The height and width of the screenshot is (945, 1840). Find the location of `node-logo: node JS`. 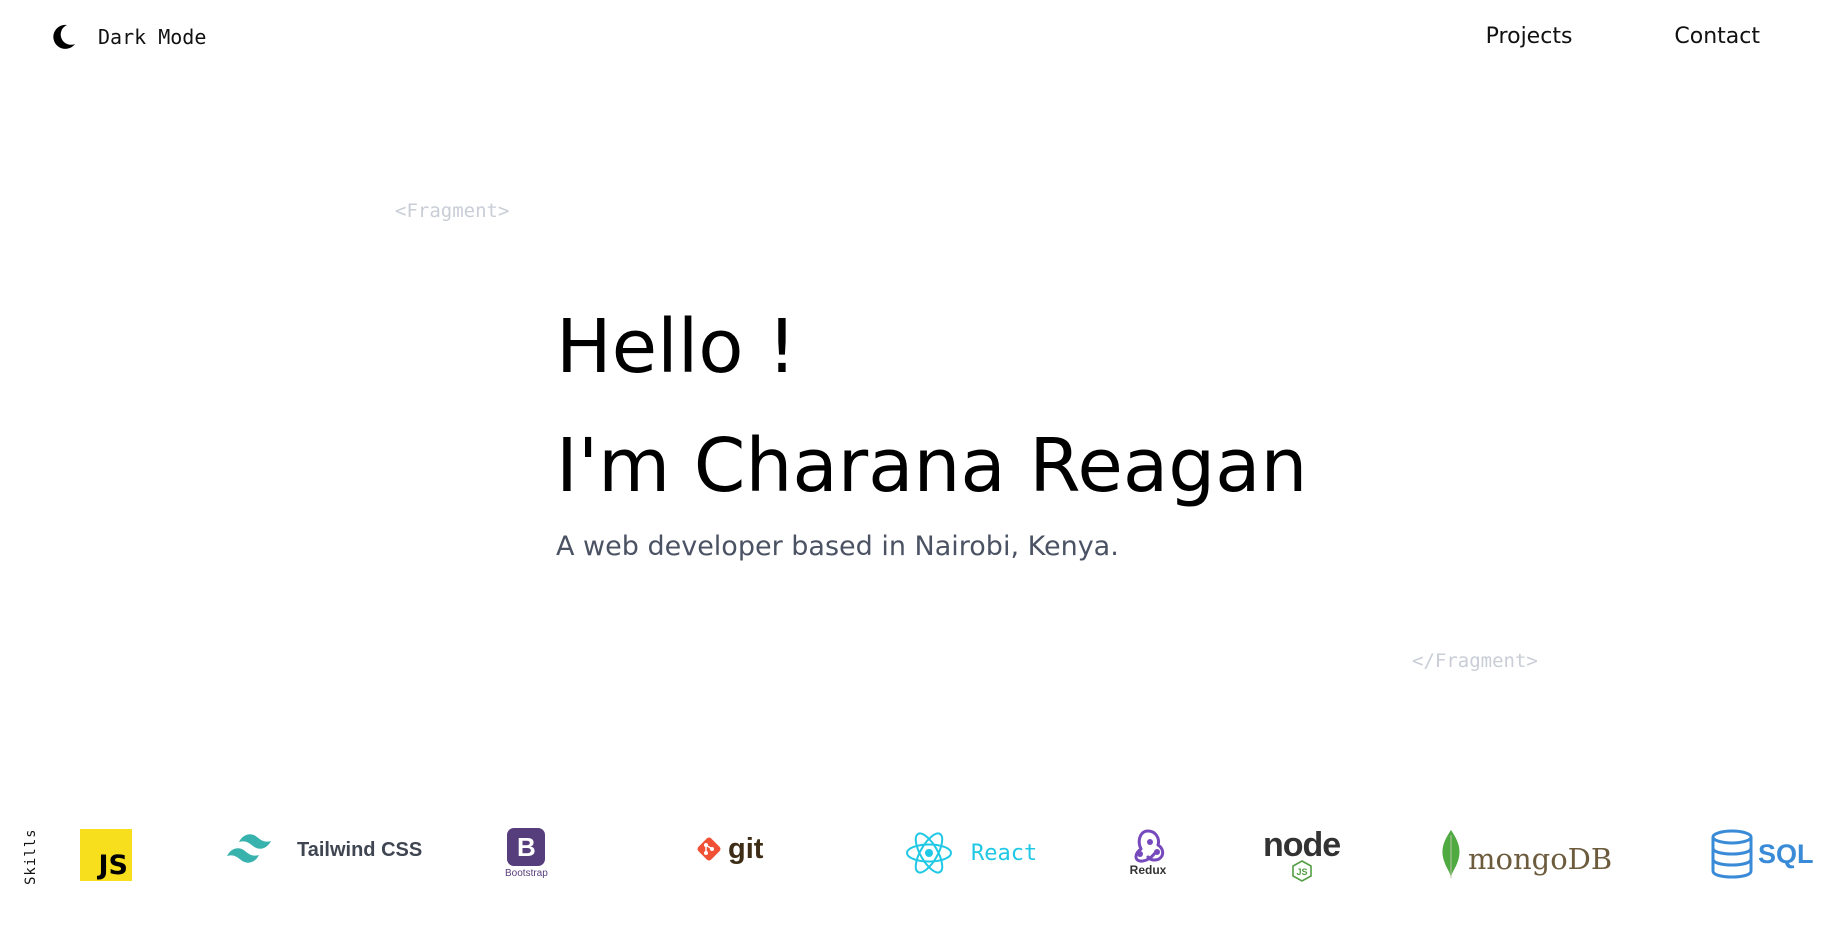

node-logo: node JS is located at coordinates (1302, 854).